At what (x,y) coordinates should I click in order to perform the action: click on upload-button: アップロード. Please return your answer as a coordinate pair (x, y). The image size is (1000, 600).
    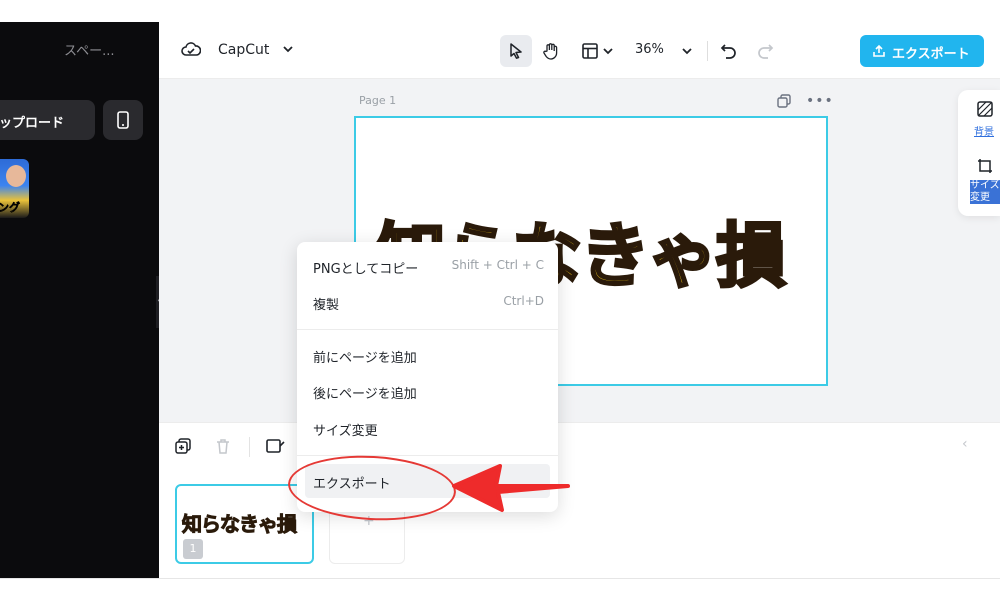
    Looking at the image, I should click on (47, 120).